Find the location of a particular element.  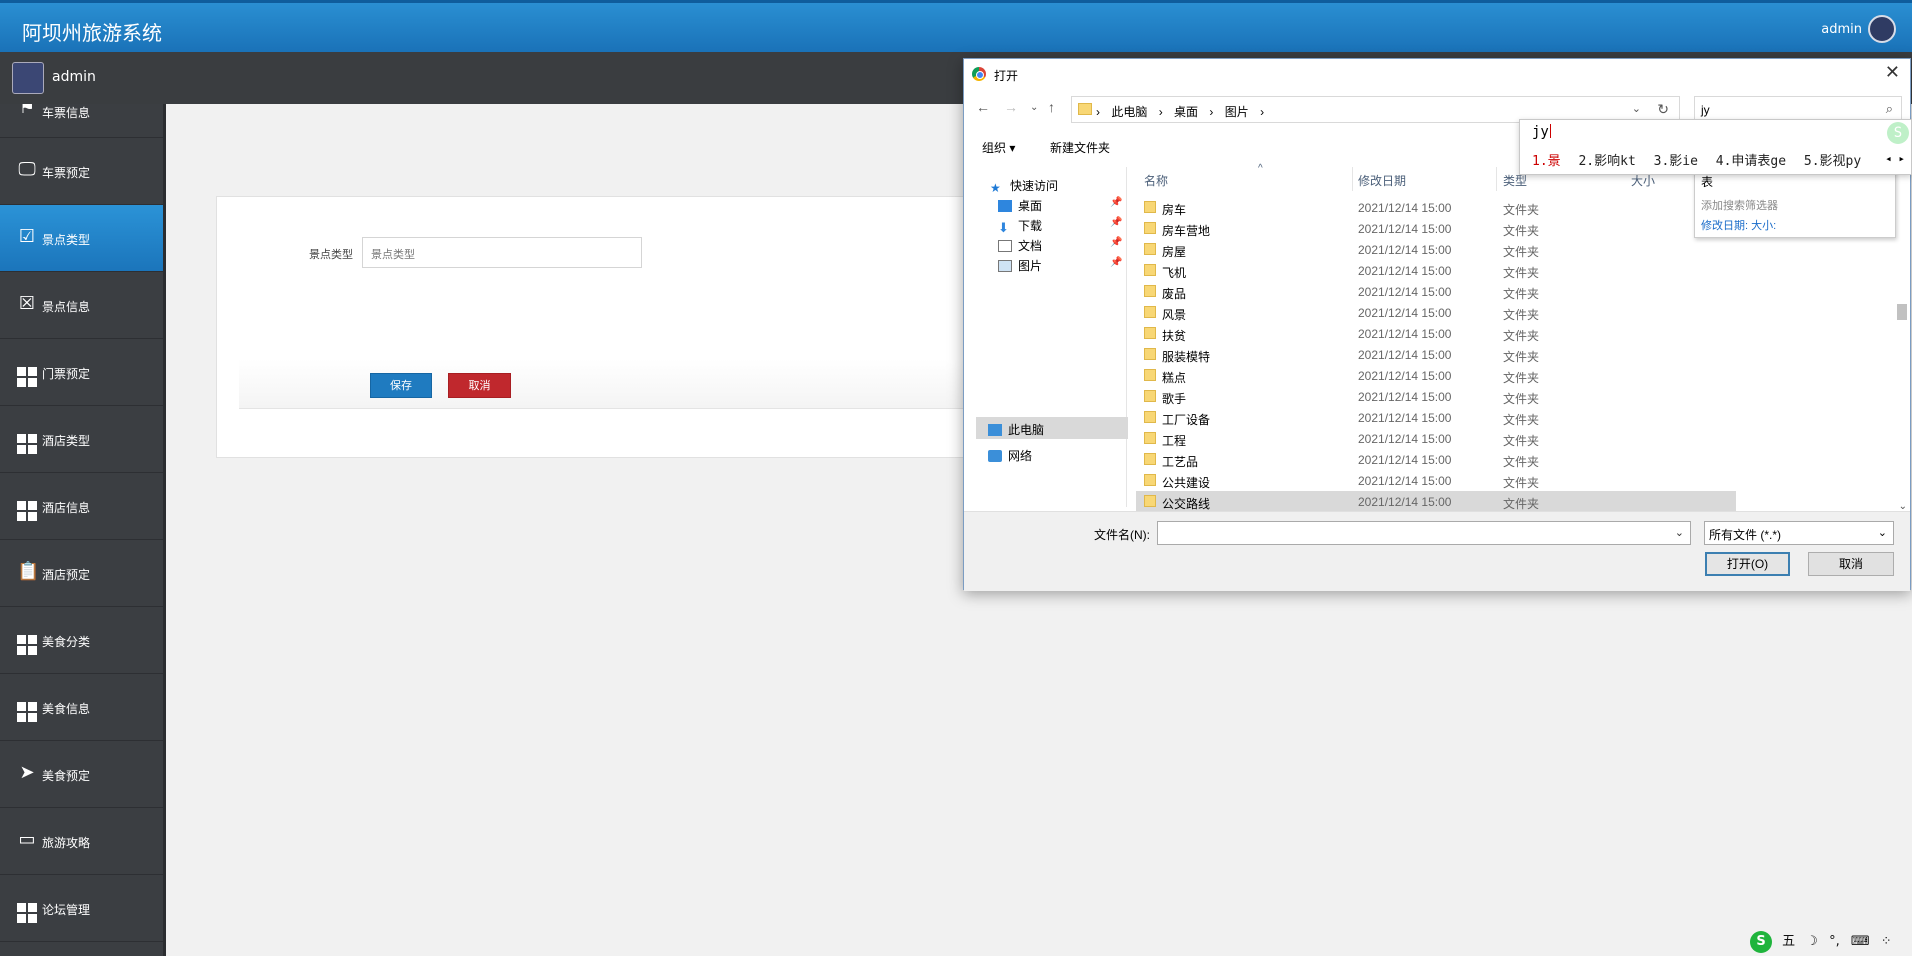

scenic-type-input: 景点类型 is located at coordinates (502, 252).